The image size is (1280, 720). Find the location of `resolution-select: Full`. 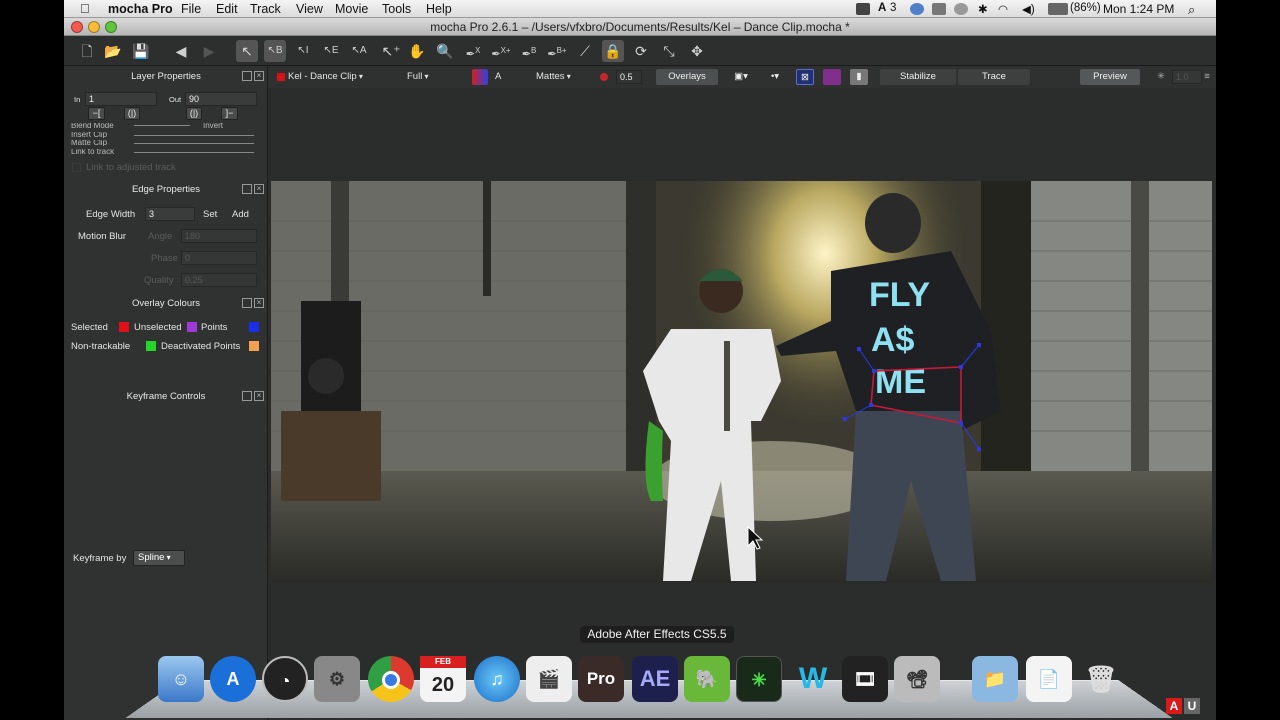

resolution-select: Full is located at coordinates (432, 76).